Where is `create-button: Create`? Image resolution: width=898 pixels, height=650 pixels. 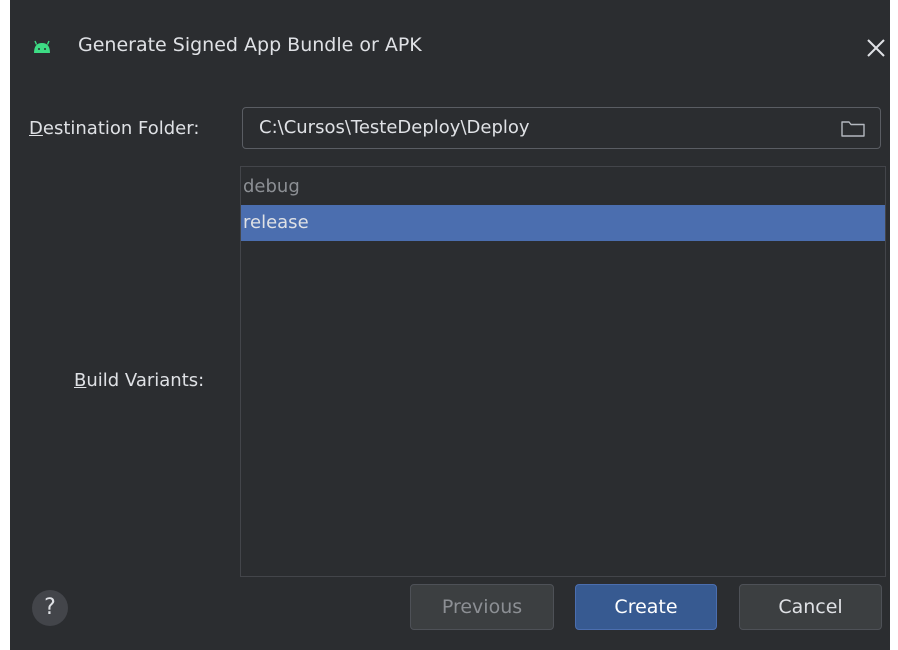
create-button: Create is located at coordinates (646, 607).